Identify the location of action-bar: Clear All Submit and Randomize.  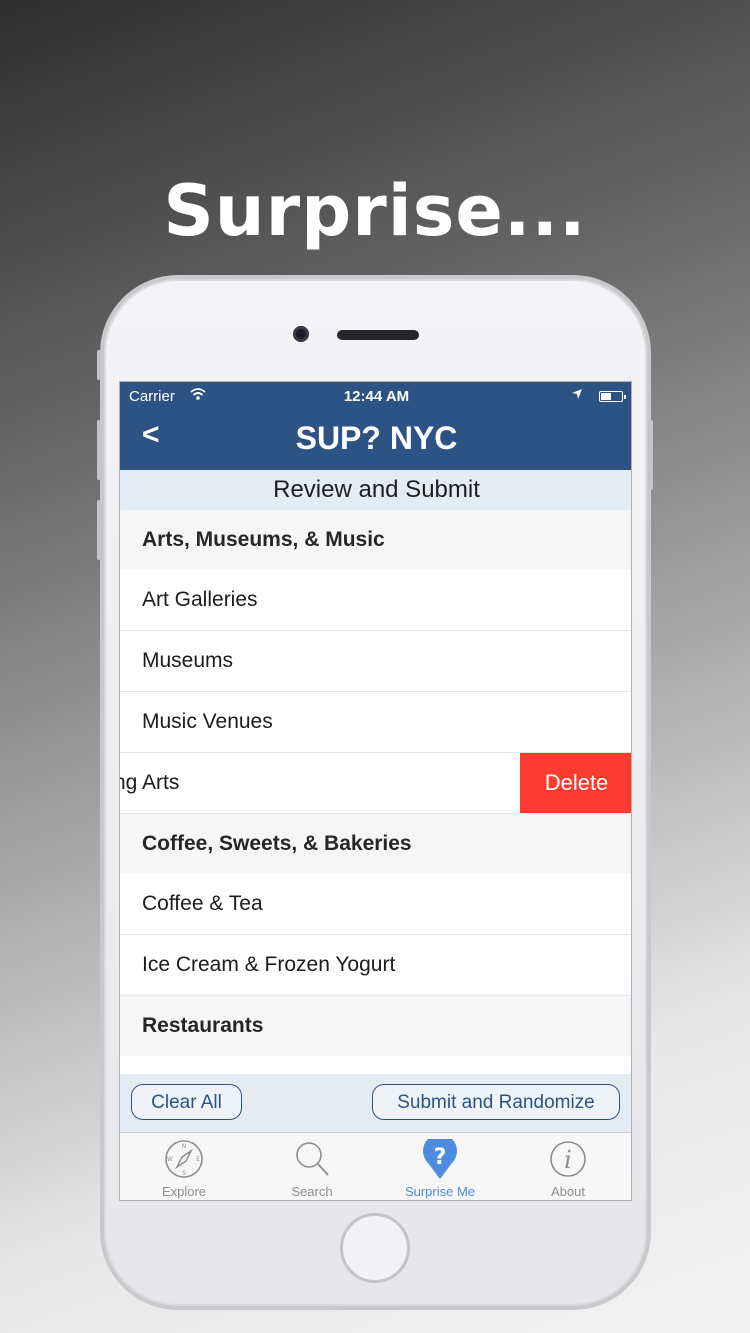
(375, 1103).